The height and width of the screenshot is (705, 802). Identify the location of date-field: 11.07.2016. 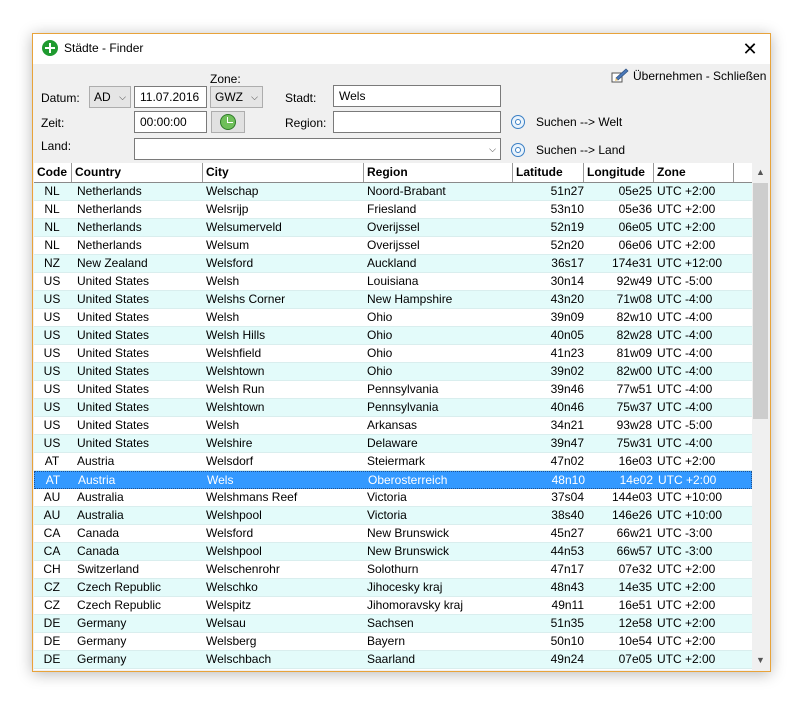
(170, 97).